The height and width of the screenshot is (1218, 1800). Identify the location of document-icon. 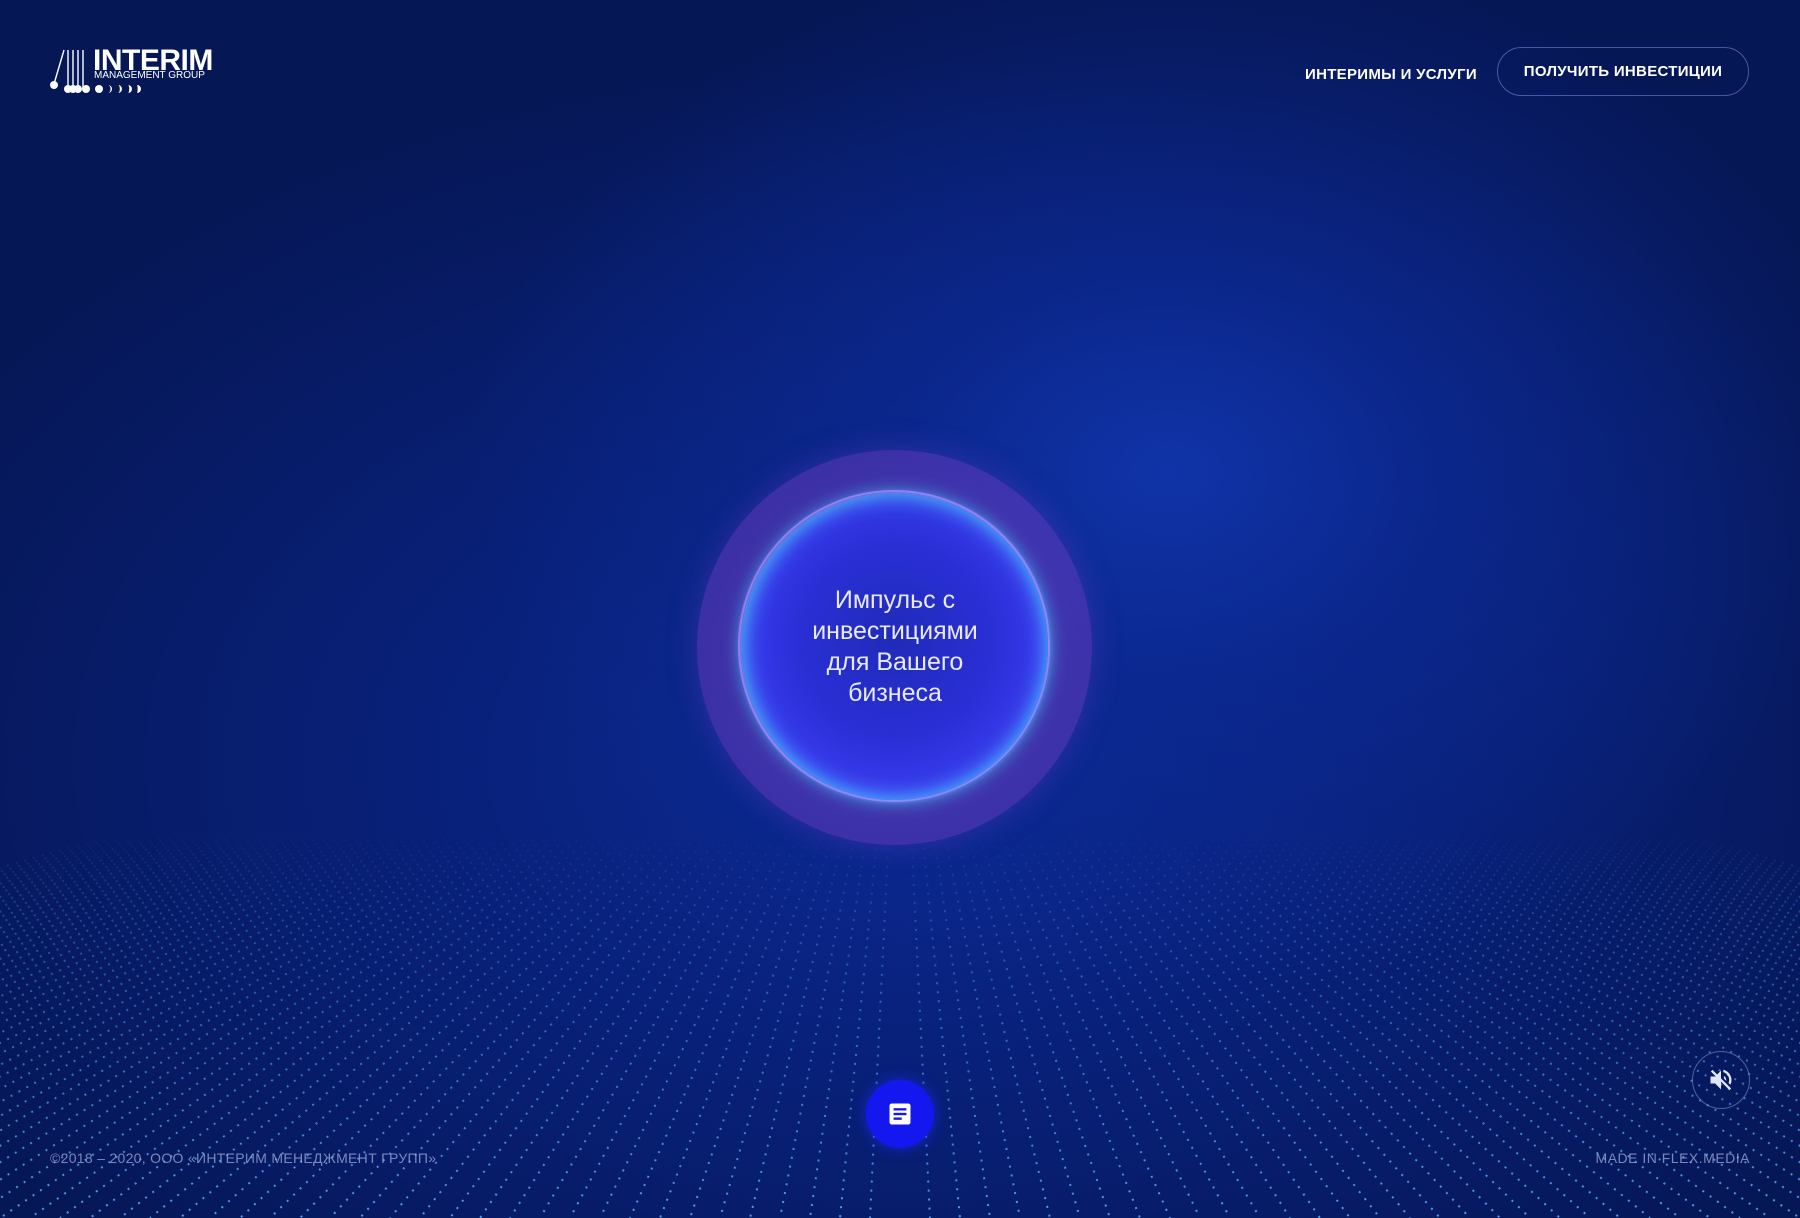
(900, 1114).